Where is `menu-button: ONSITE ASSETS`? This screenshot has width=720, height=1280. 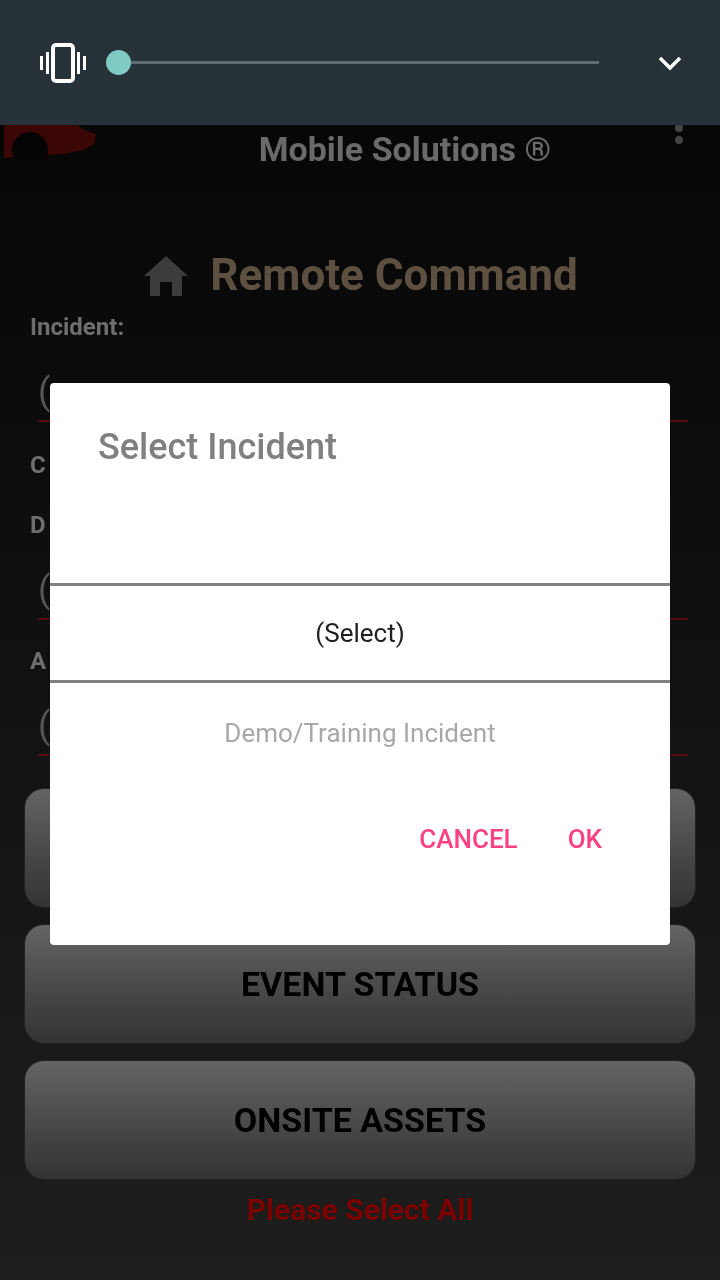
menu-button: ONSITE ASSETS is located at coordinates (360, 1120).